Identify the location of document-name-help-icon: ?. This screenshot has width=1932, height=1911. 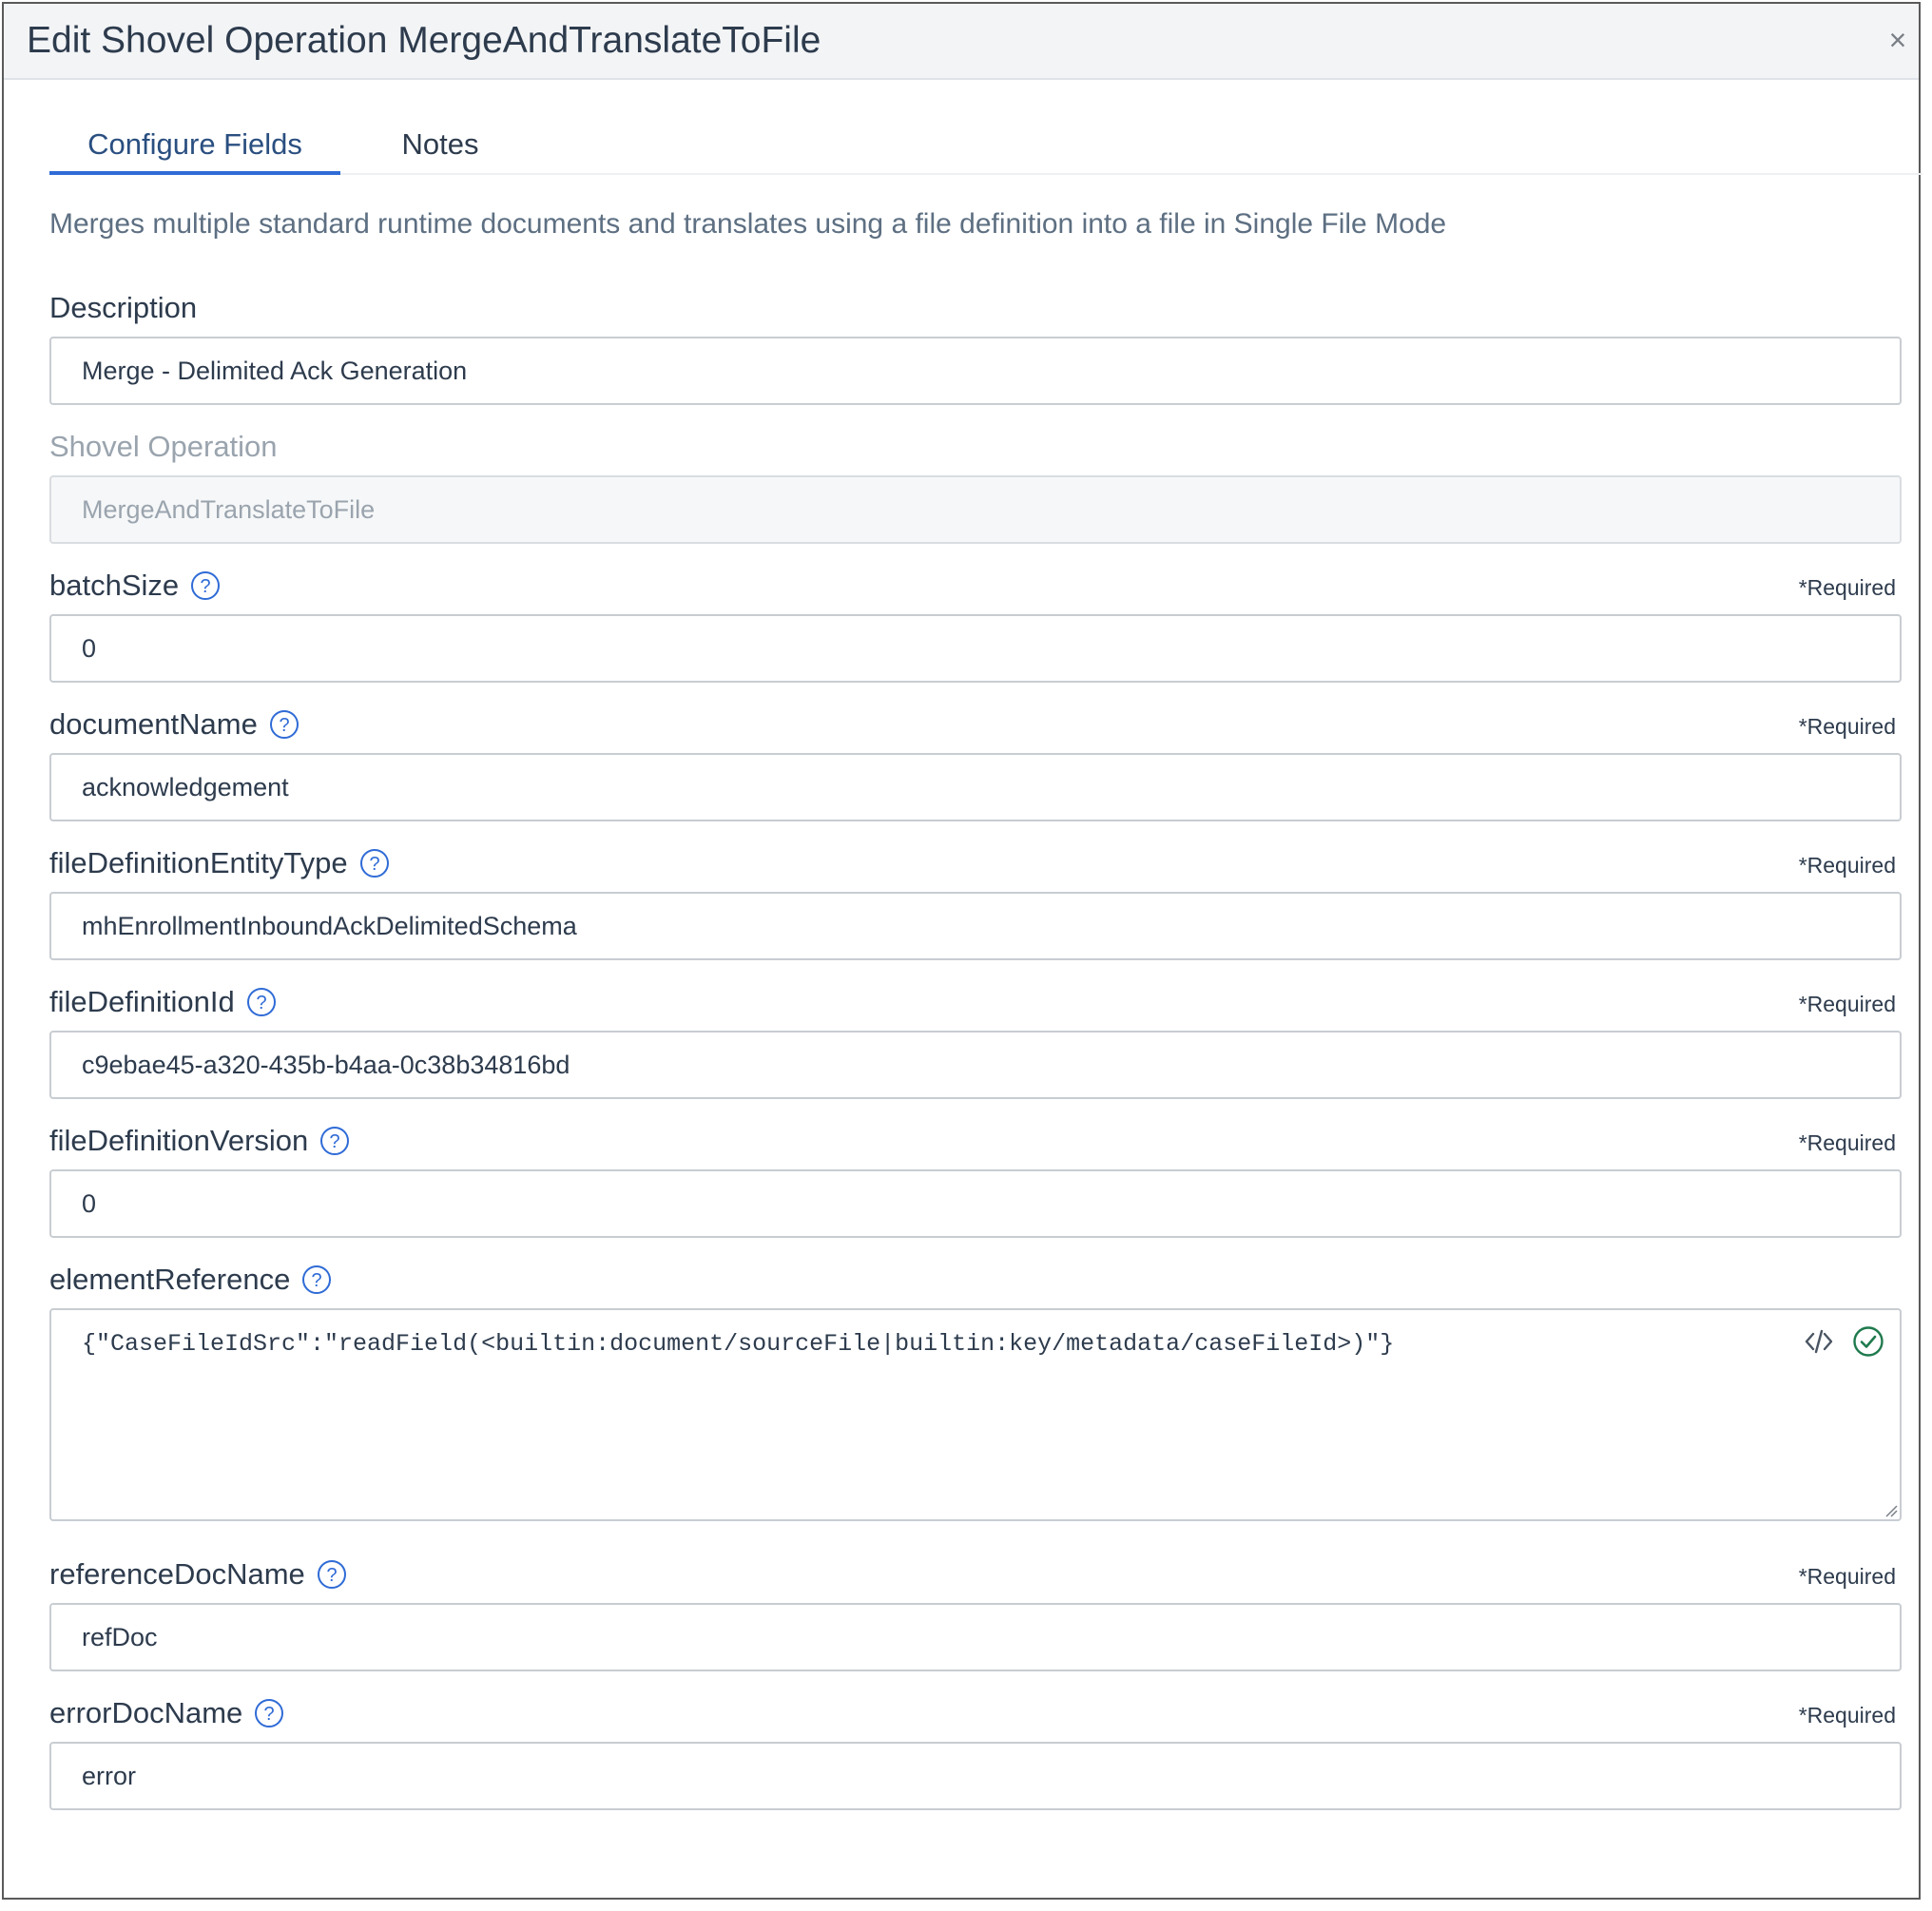
(284, 724).